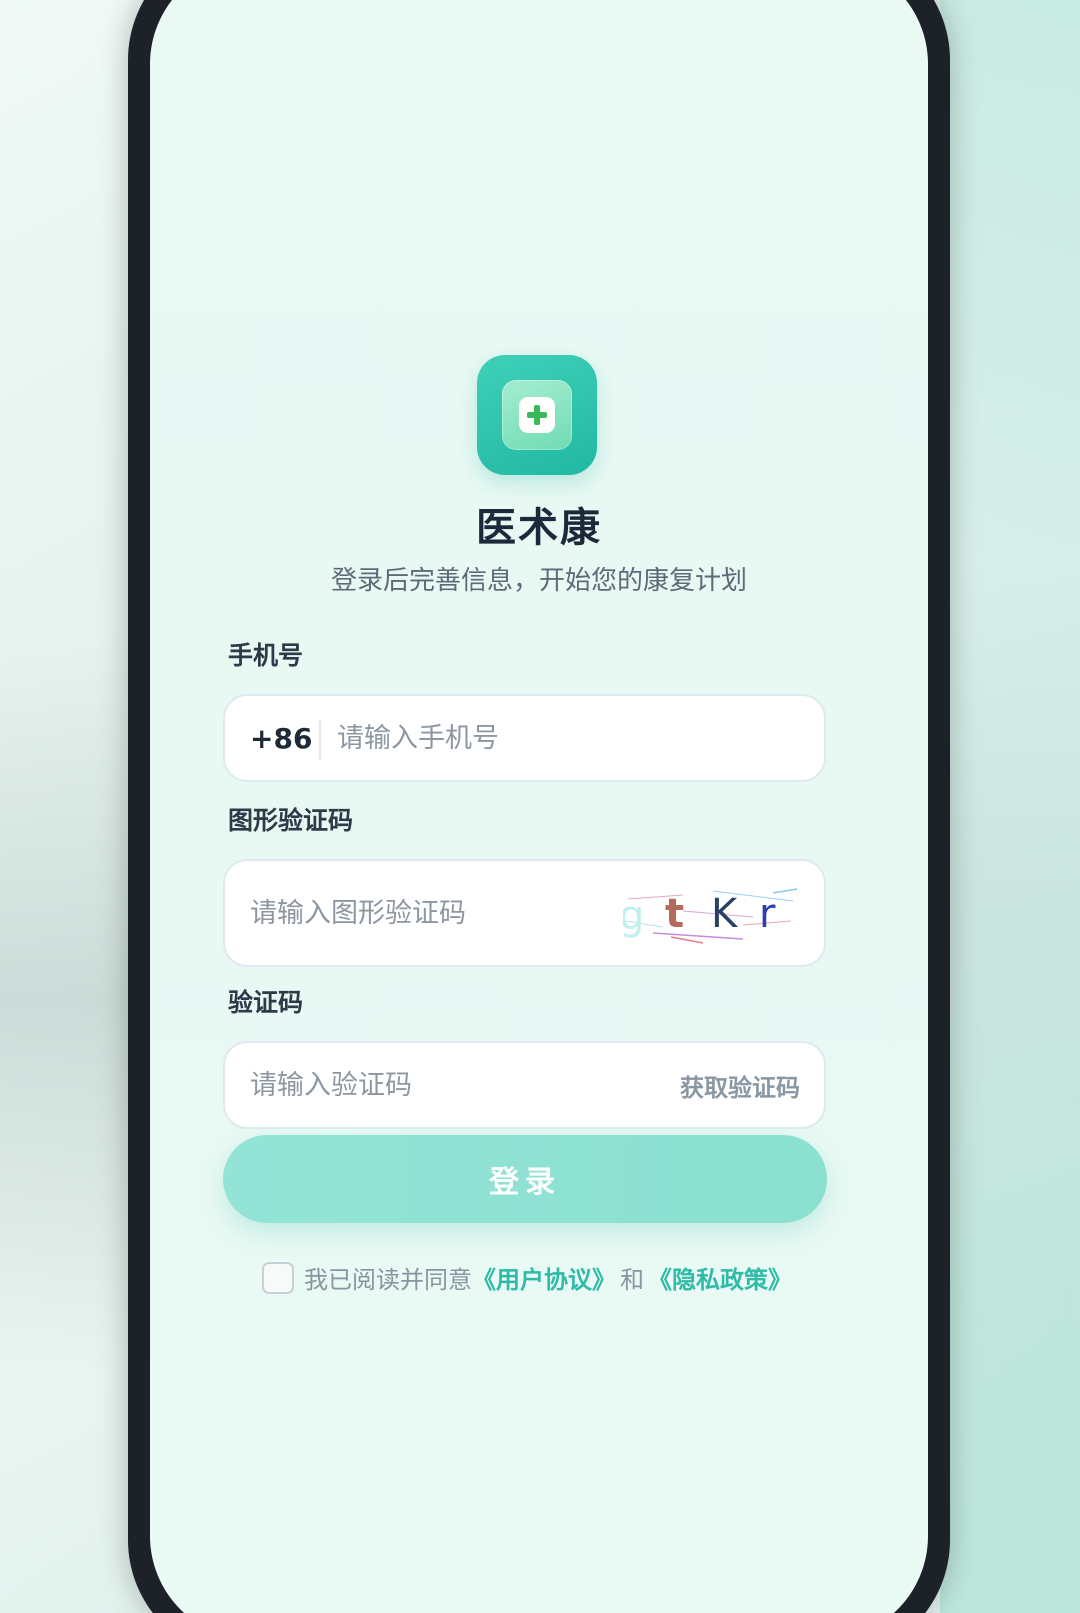  Describe the element at coordinates (266, 655) in the screenshot. I see `phone-label: 手机号` at that location.